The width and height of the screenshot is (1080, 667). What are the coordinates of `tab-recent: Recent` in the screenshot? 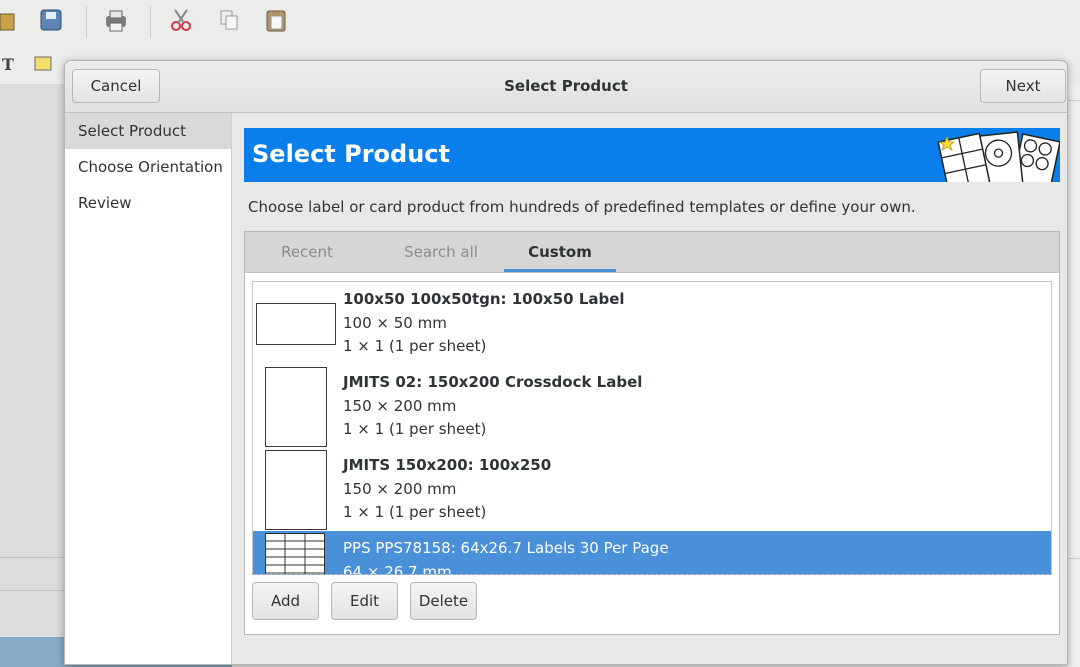 It's located at (307, 252).